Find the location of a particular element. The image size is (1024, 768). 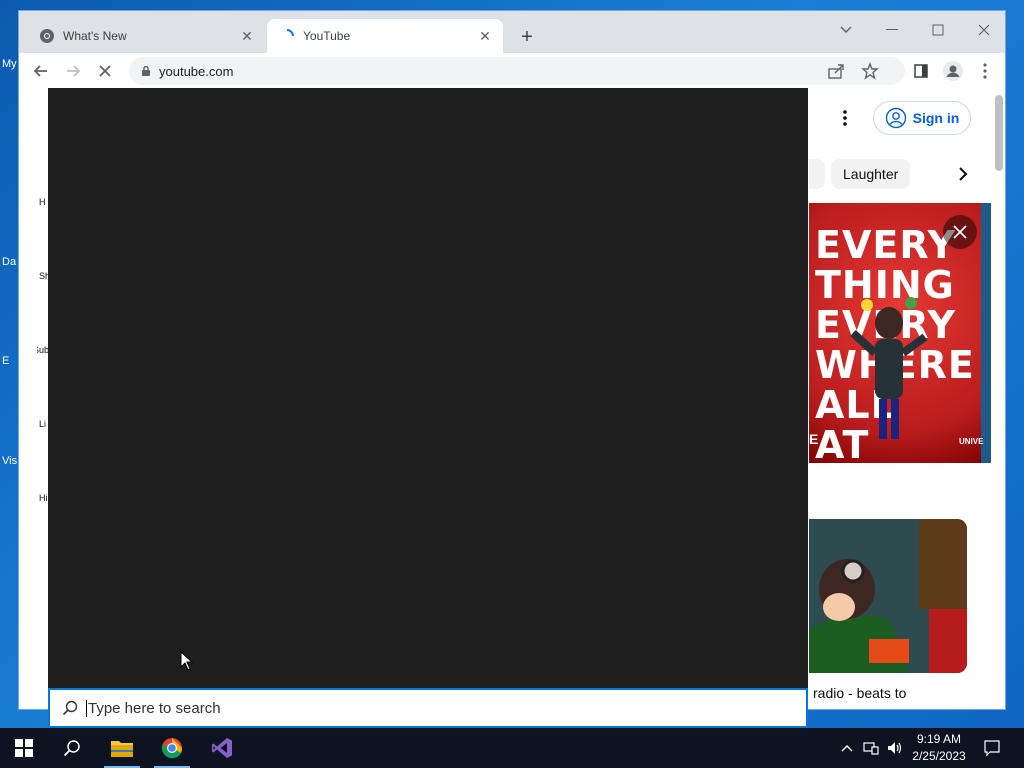

mouse-cursor-icon is located at coordinates (187, 661).